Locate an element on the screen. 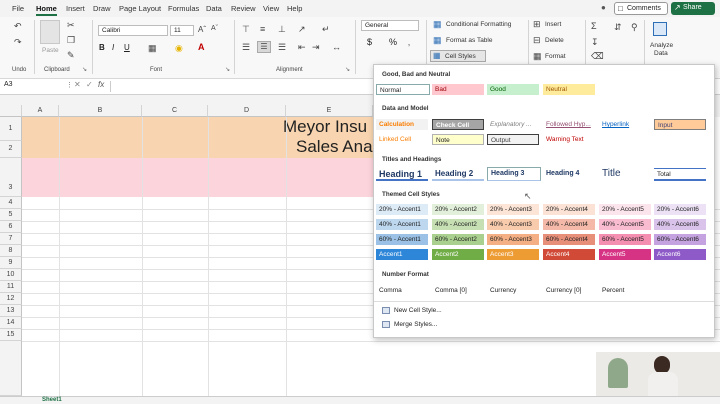 The width and height of the screenshot is (720, 404). style-40-accent2: 40% - Accent2 is located at coordinates (458, 224).